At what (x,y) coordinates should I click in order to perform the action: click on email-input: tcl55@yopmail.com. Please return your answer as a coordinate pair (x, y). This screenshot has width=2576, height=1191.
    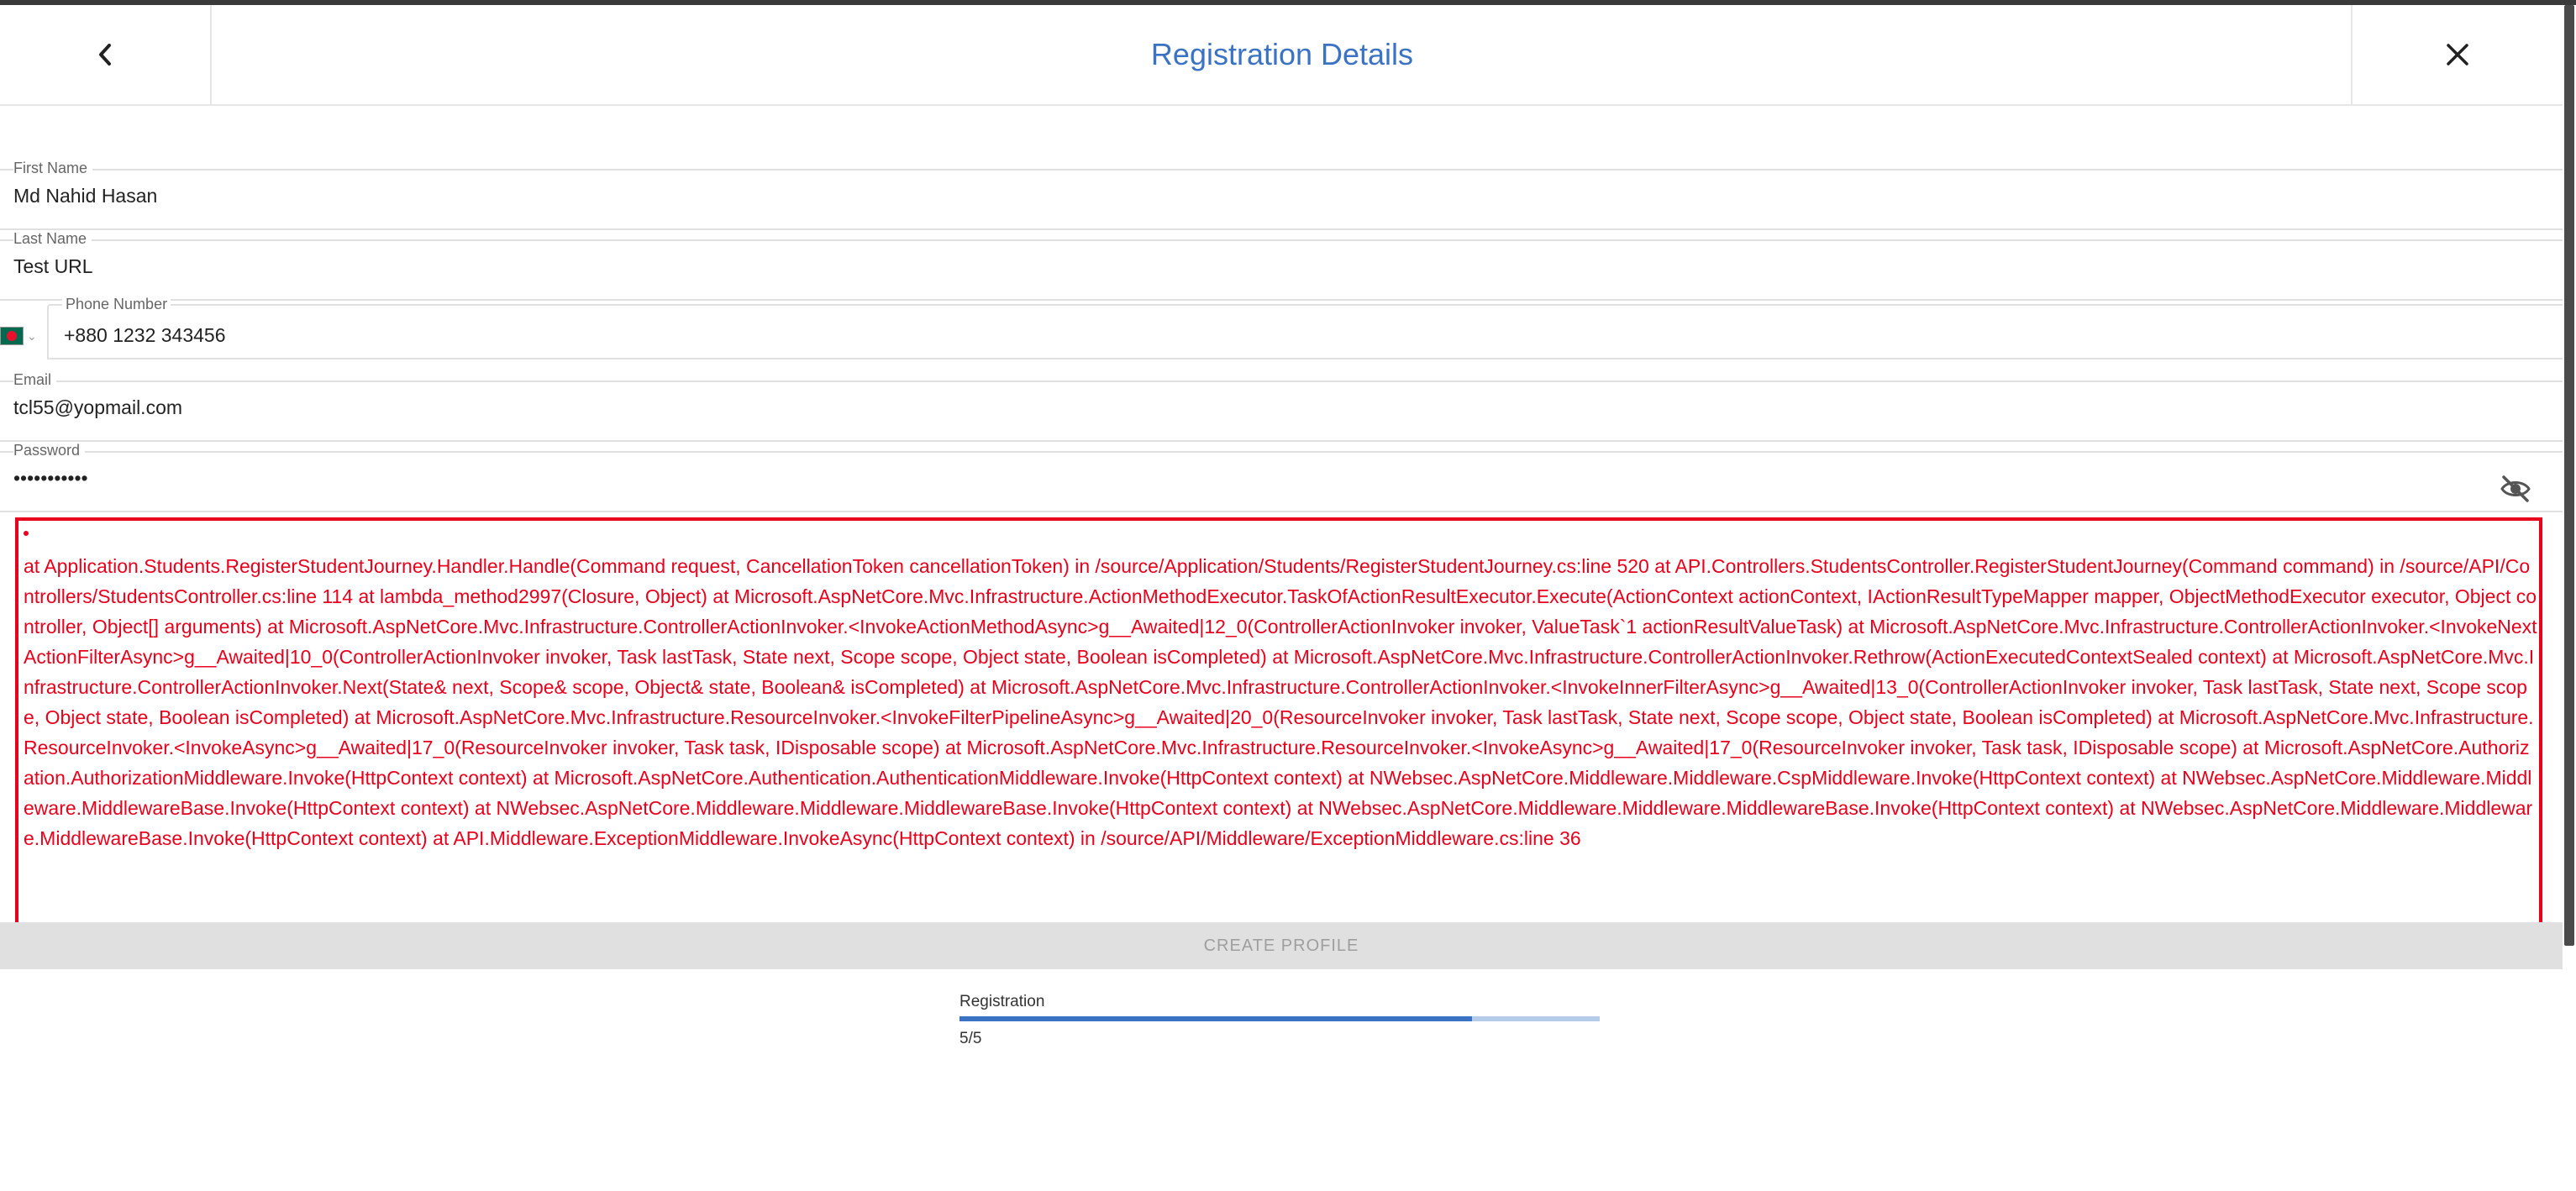
    Looking at the image, I should click on (97, 407).